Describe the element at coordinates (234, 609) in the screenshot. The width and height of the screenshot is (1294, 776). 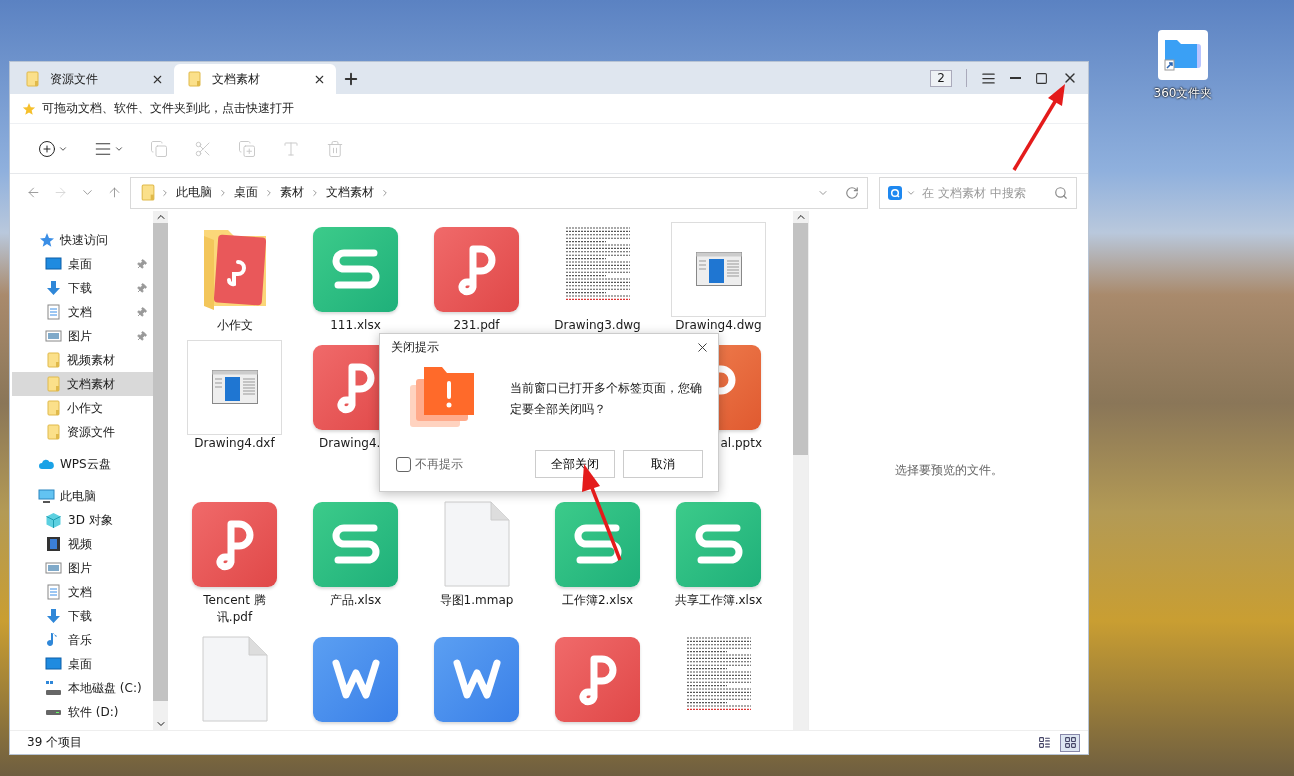
I see `file-name: Tencent 腾讯.pdf` at that location.